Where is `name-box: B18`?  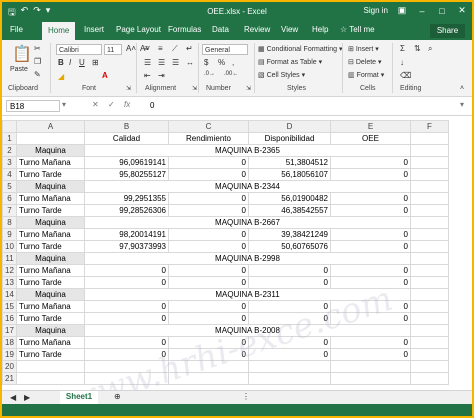
name-box: B18 is located at coordinates (33, 106).